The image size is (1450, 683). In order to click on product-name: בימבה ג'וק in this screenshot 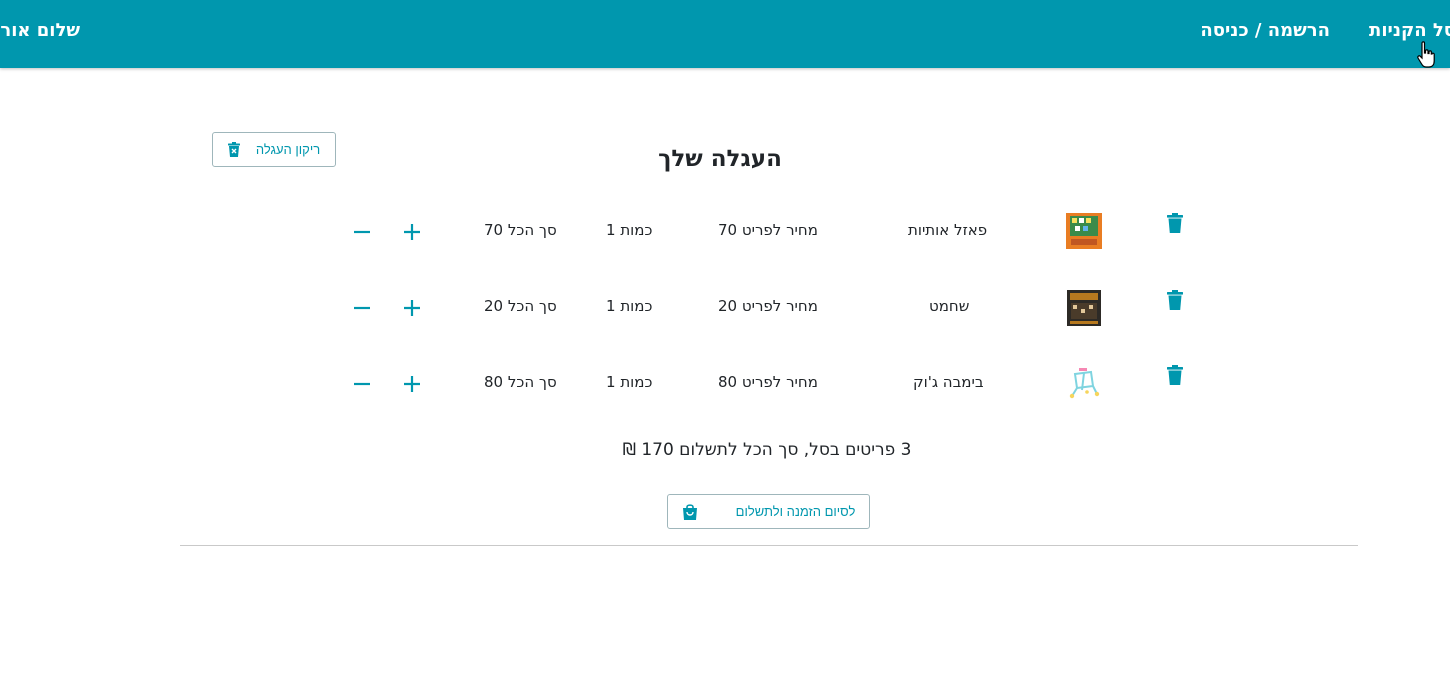, I will do `click(948, 382)`.